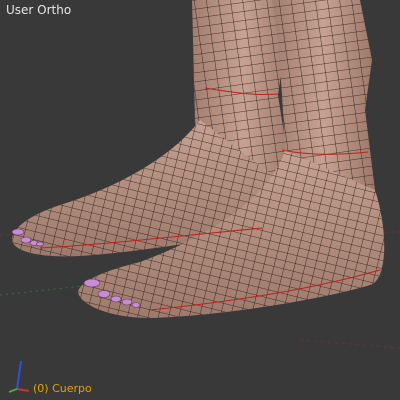 Image resolution: width=400 pixels, height=400 pixels. What do you see at coordinates (39, 10) in the screenshot?
I see `view-mode-label: User Ortho` at bounding box center [39, 10].